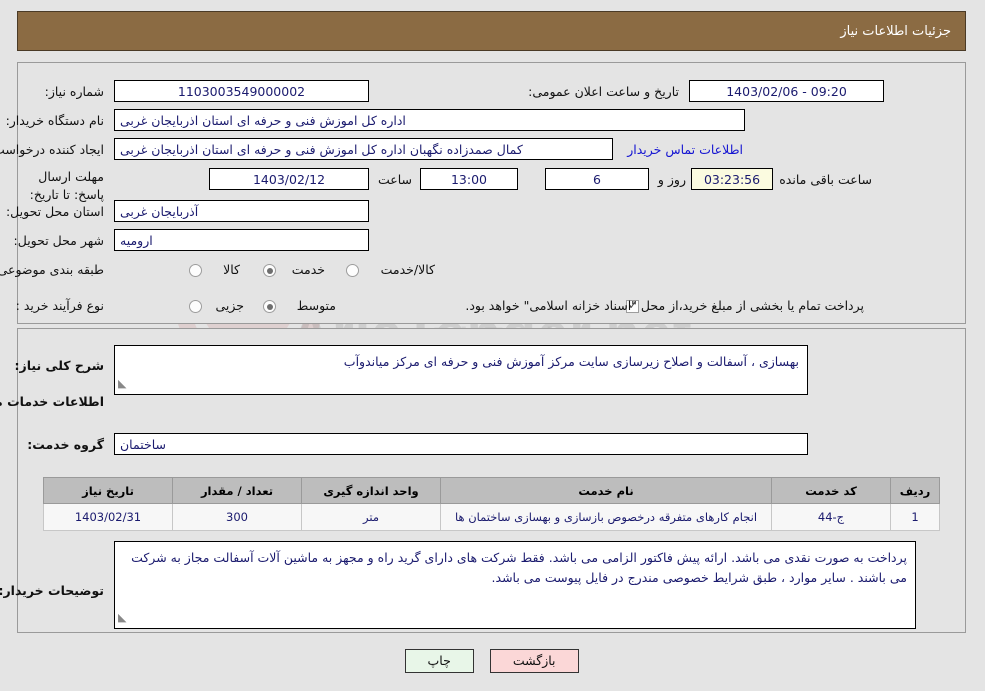 Image resolution: width=985 pixels, height=691 pixels. What do you see at coordinates (787, 91) in the screenshot?
I see `public-announce-value: 09:20 - 1403/02/06` at bounding box center [787, 91].